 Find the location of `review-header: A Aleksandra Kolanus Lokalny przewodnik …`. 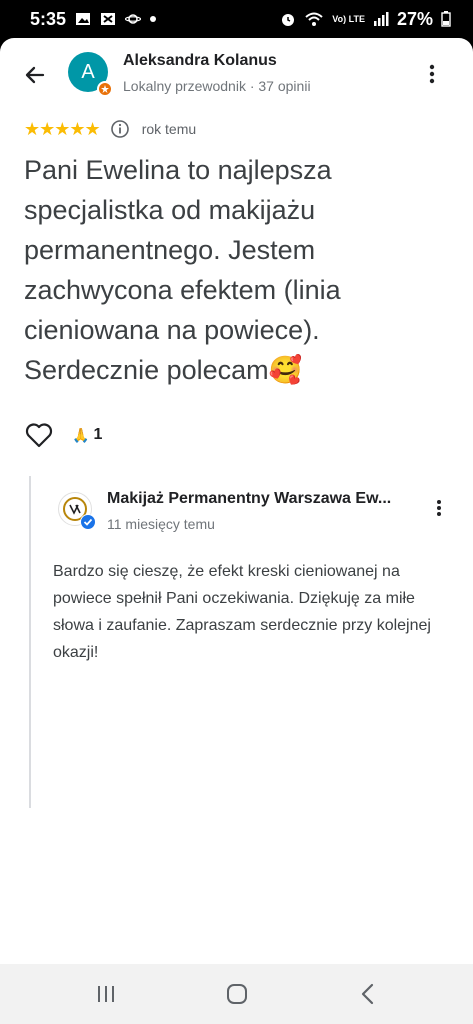

review-header: A Aleksandra Kolanus Lokalny przewodnik … is located at coordinates (236, 76).